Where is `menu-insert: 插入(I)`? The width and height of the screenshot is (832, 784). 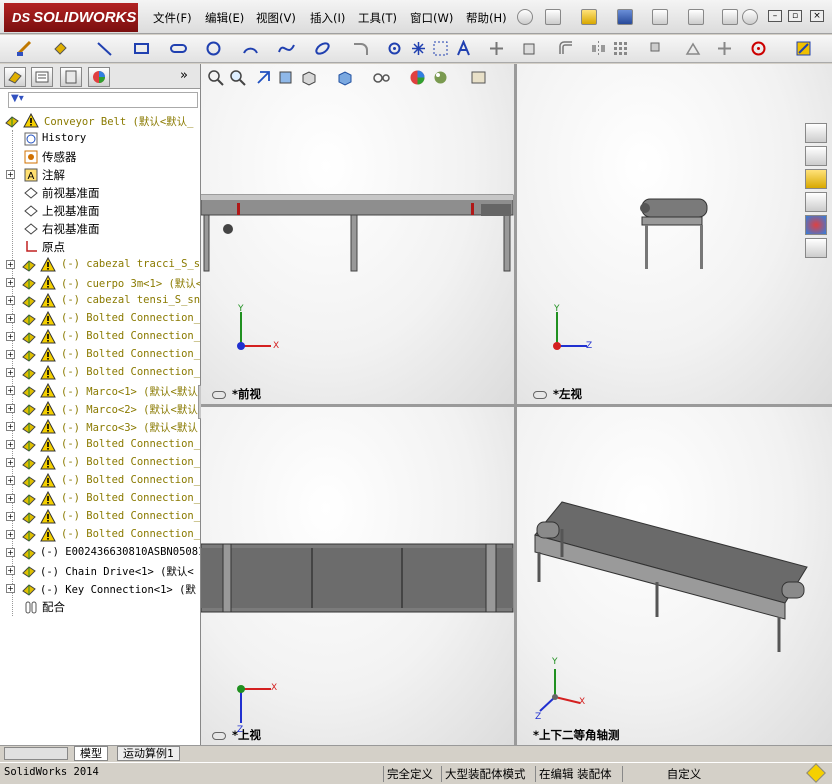
menu-insert: 插入(I) is located at coordinates (327, 18).